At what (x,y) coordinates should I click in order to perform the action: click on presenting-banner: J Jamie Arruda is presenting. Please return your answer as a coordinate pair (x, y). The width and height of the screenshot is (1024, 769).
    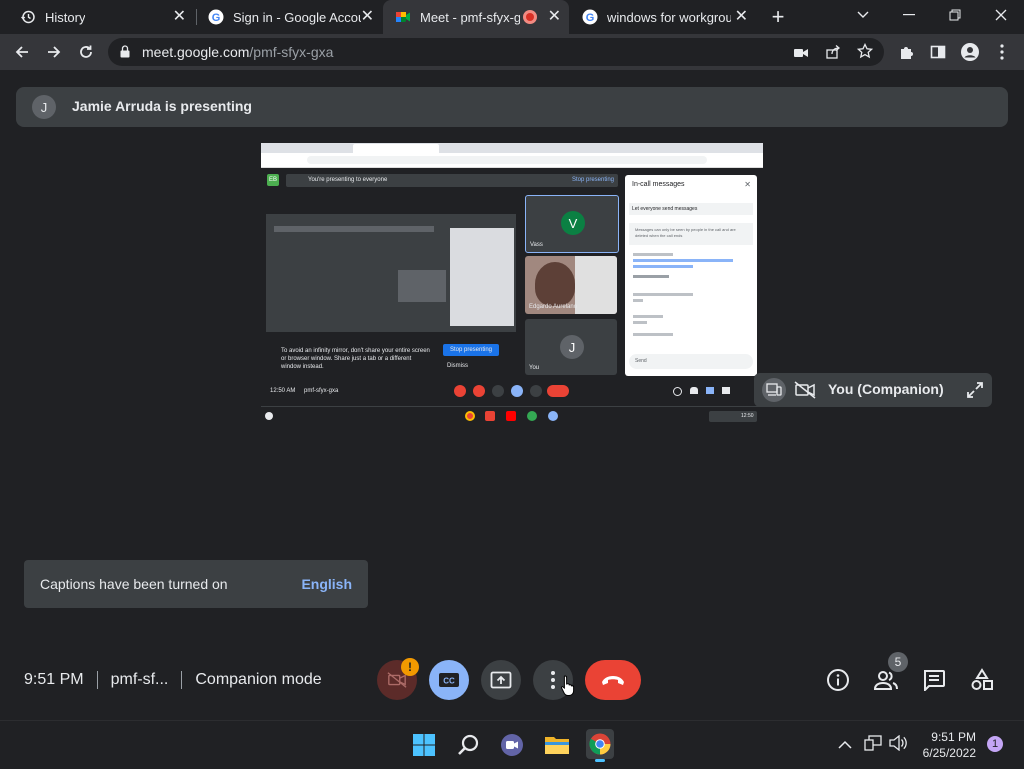
    Looking at the image, I should click on (512, 107).